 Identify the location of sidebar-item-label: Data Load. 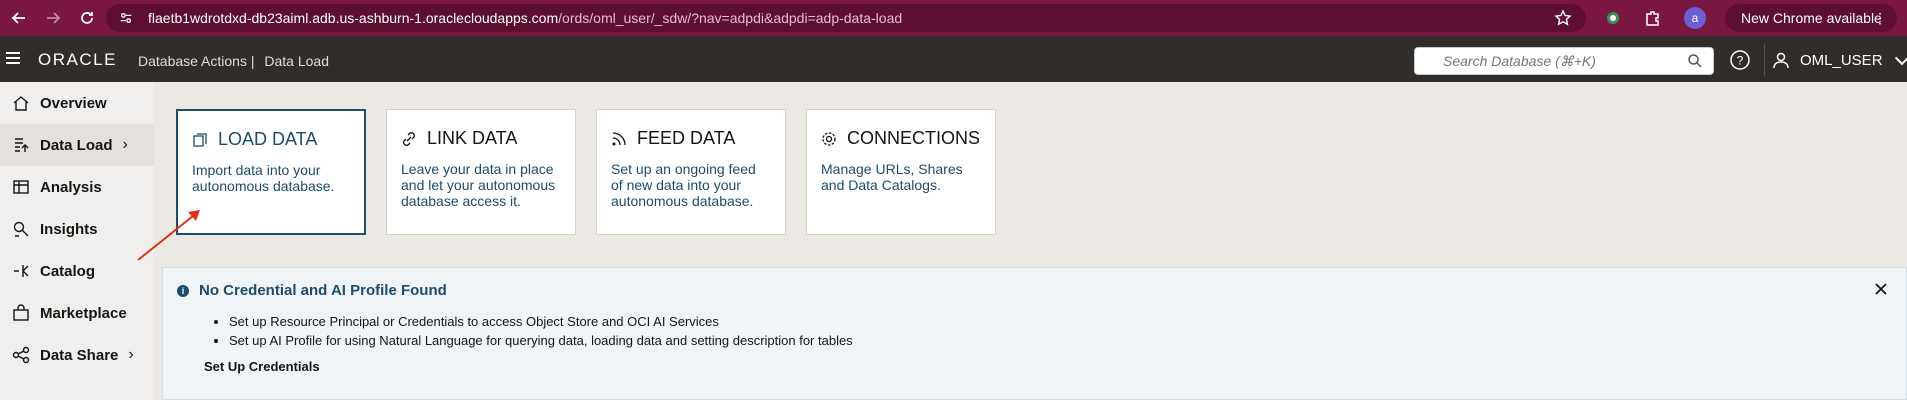
(76, 145).